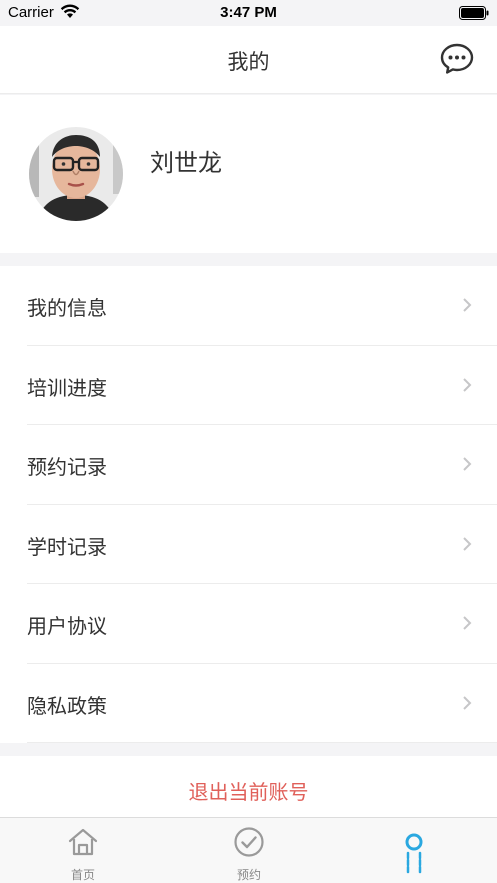  What do you see at coordinates (67, 626) in the screenshot?
I see `menu-item-label: 用户协议` at bounding box center [67, 626].